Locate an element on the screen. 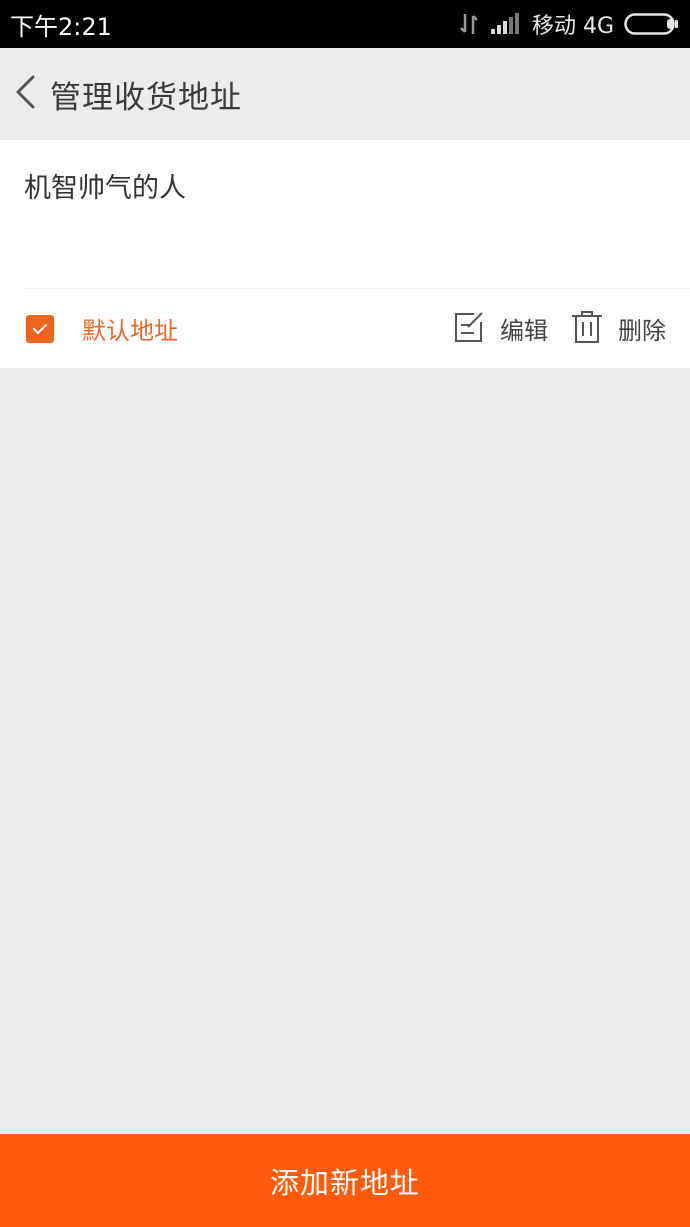 The image size is (690, 1227). edit-button: 编辑 is located at coordinates (500, 329).